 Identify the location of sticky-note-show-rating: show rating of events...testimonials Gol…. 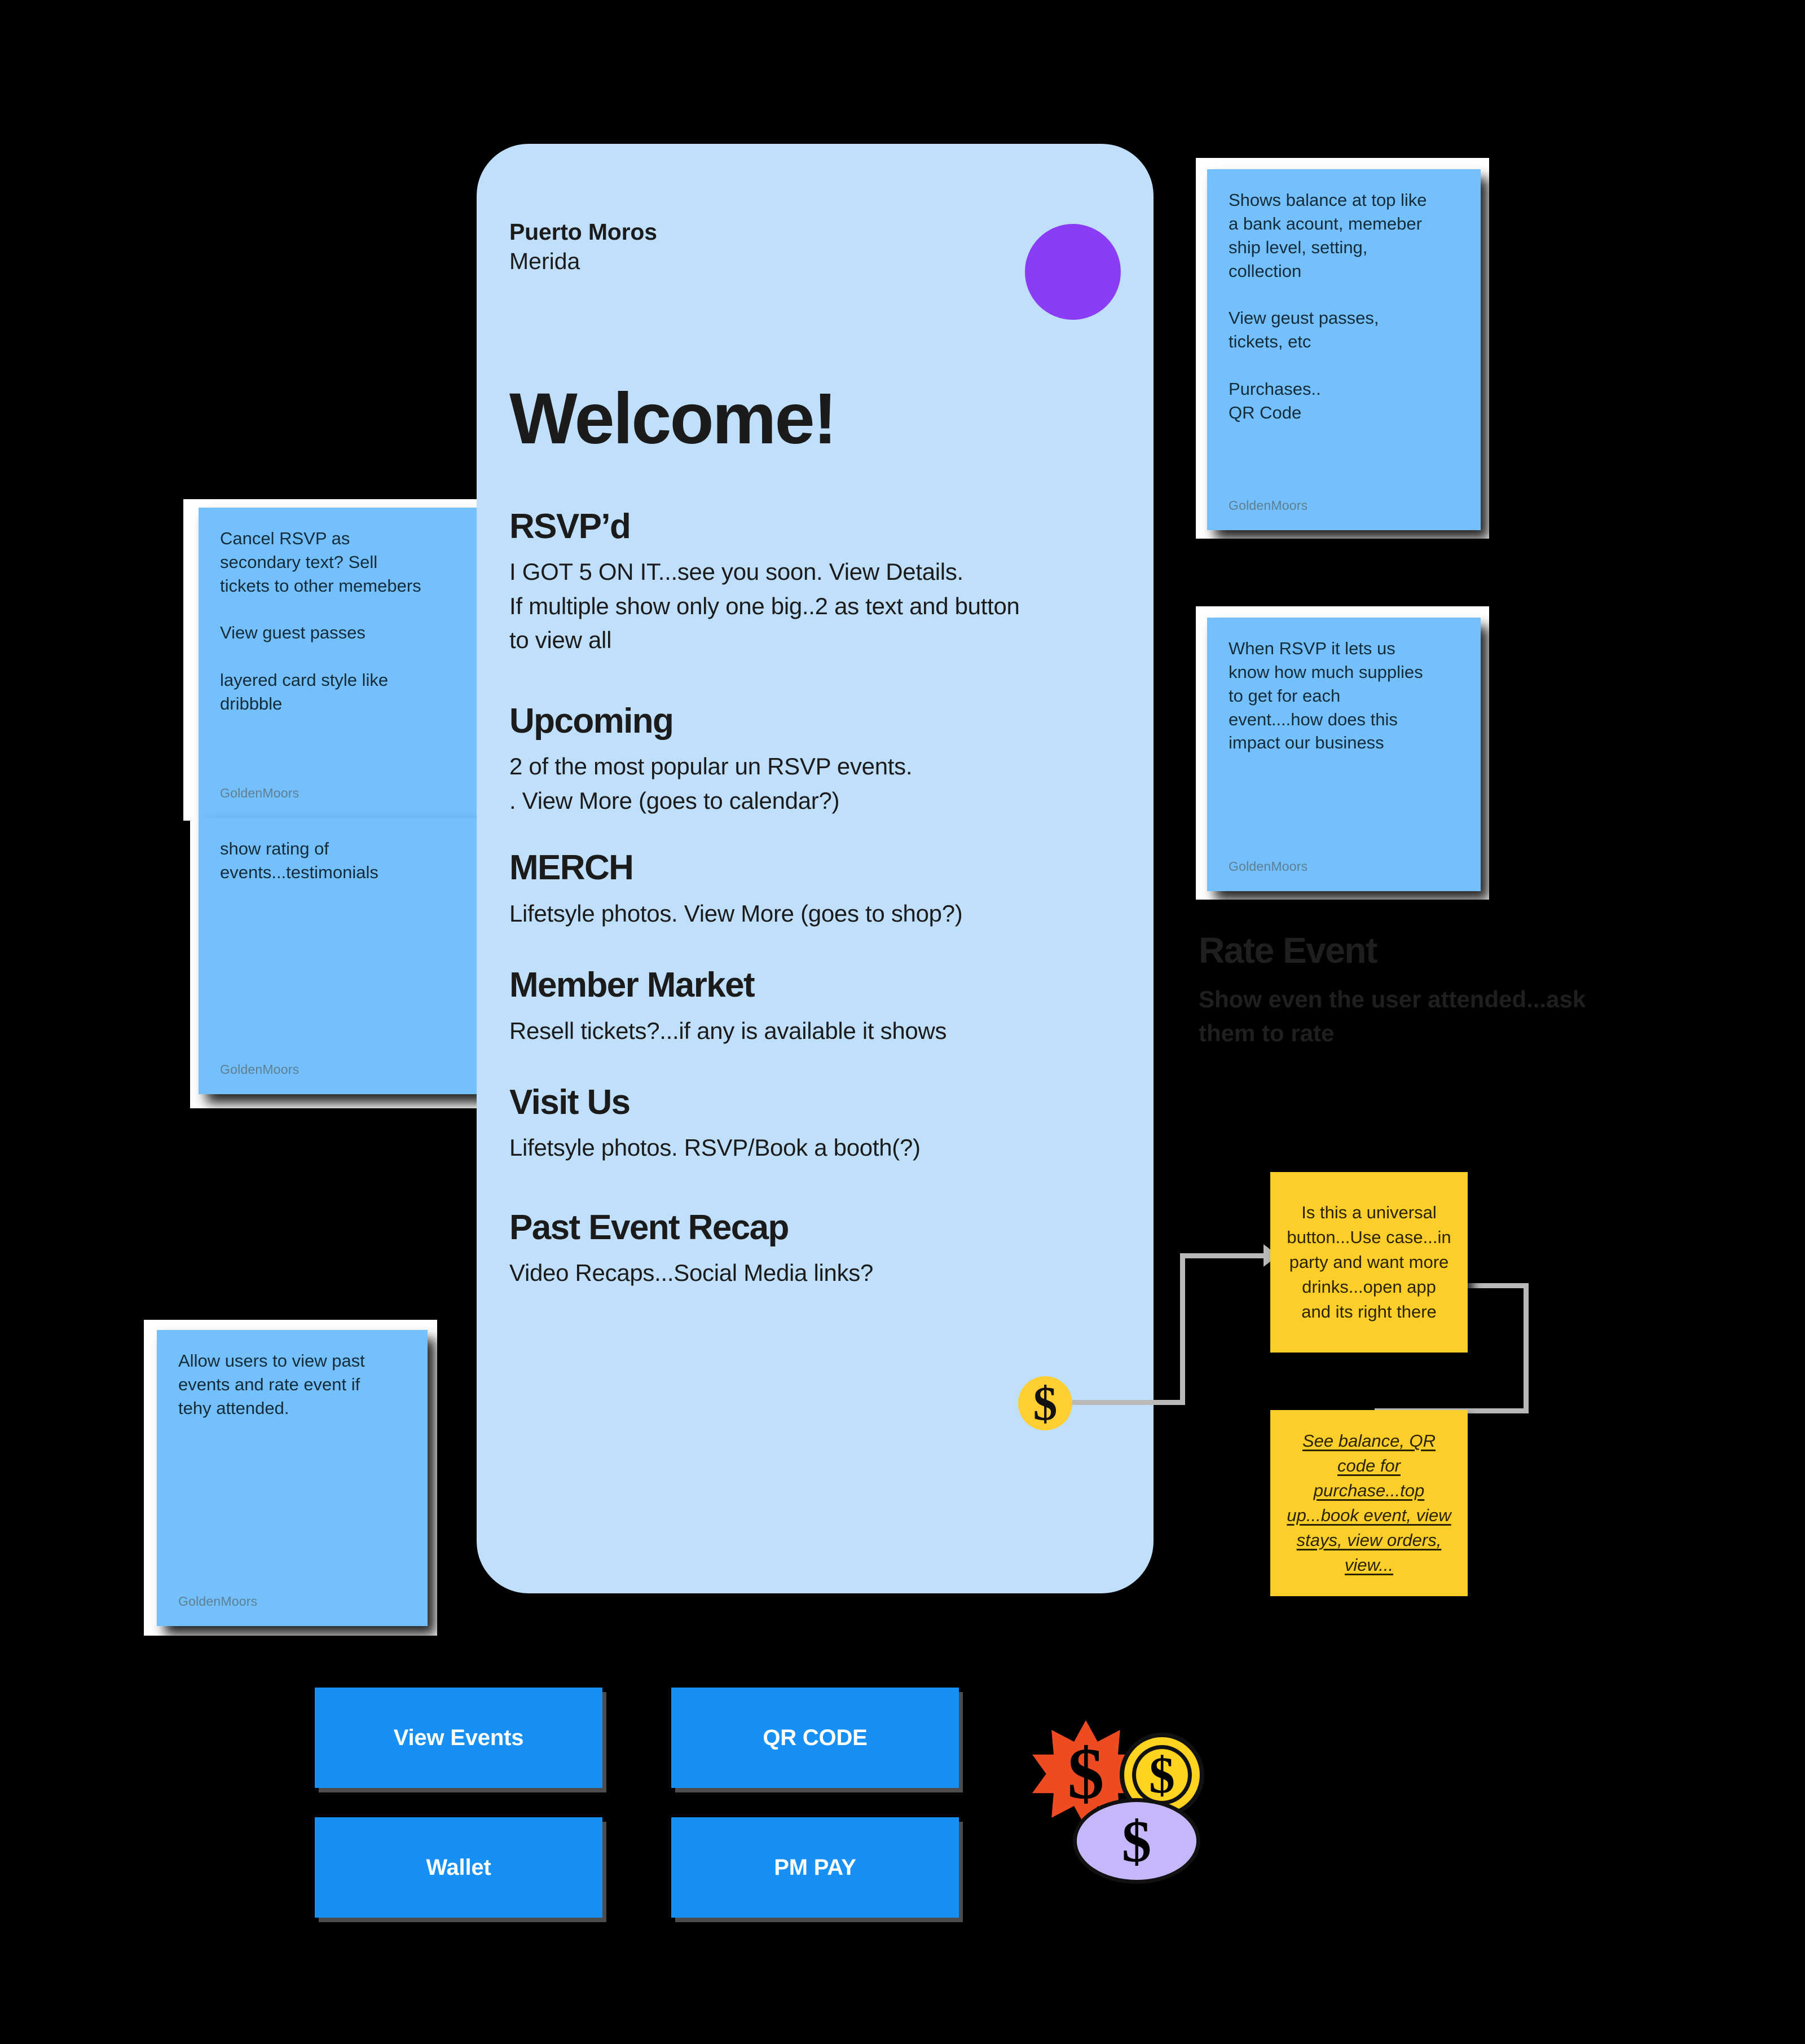
(345, 956).